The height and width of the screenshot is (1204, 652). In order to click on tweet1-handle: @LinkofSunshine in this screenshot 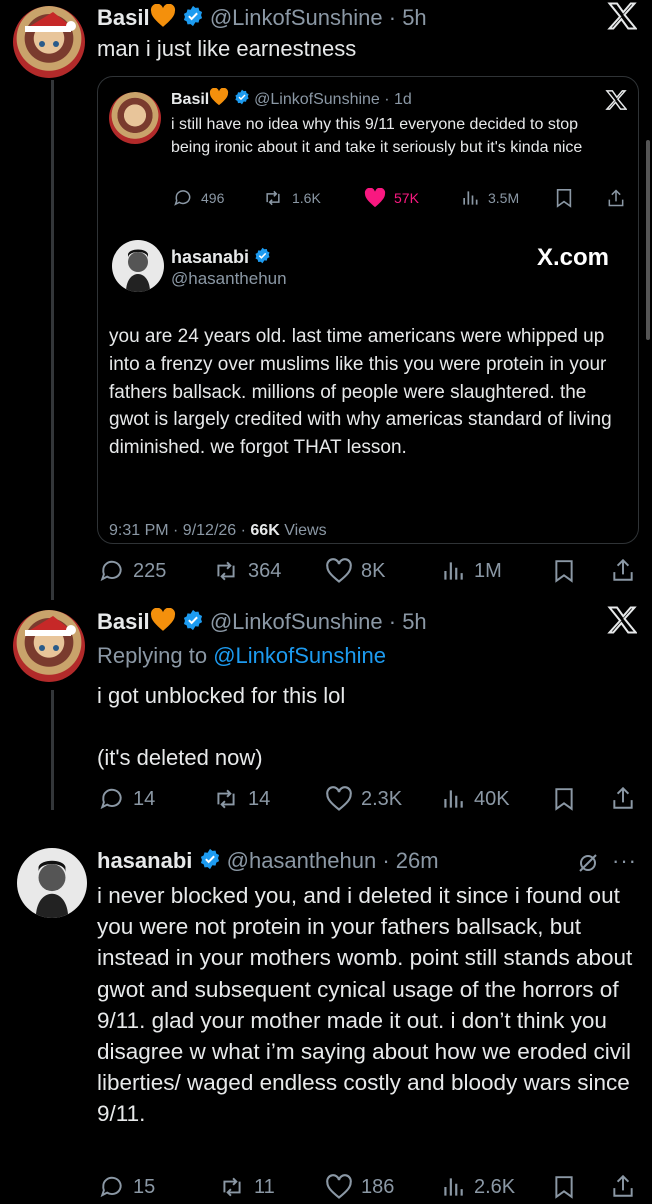, I will do `click(296, 17)`.